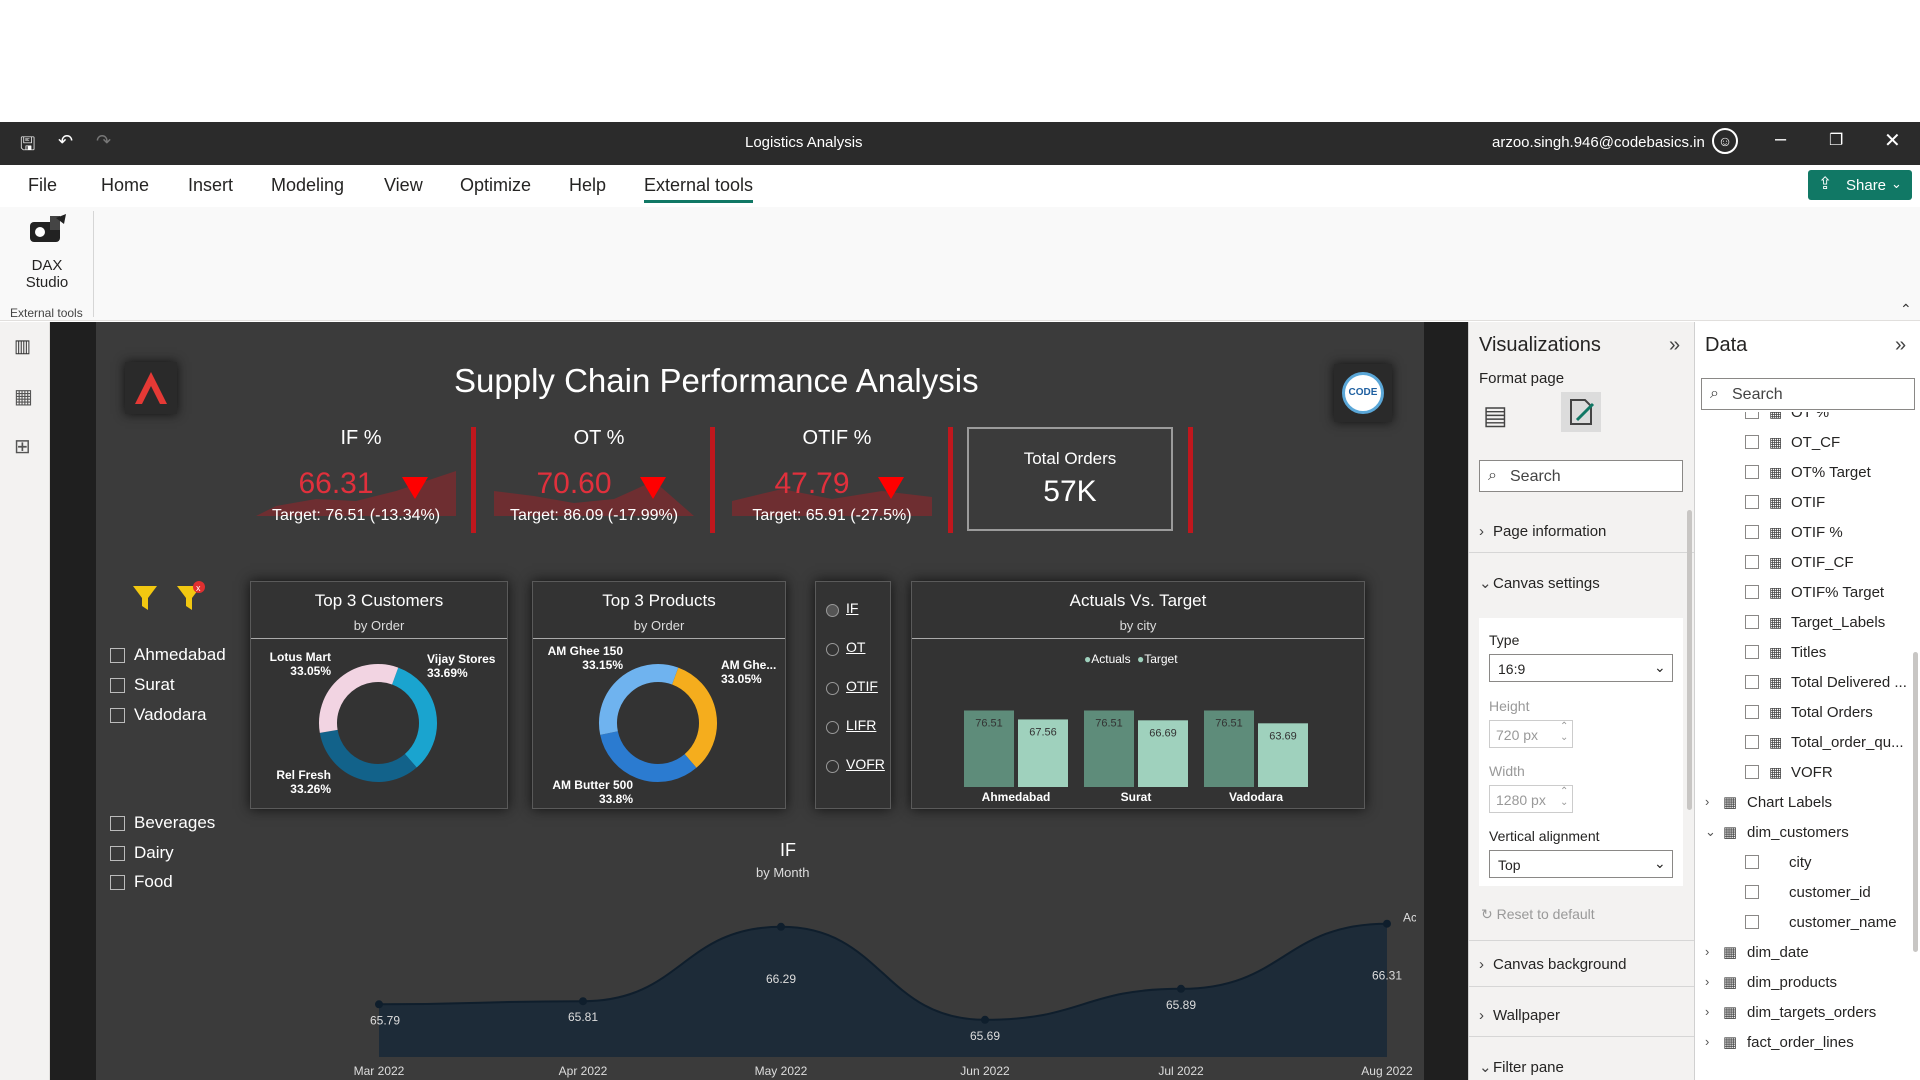 The height and width of the screenshot is (1080, 1920). I want to click on radio-ot, so click(832, 649).